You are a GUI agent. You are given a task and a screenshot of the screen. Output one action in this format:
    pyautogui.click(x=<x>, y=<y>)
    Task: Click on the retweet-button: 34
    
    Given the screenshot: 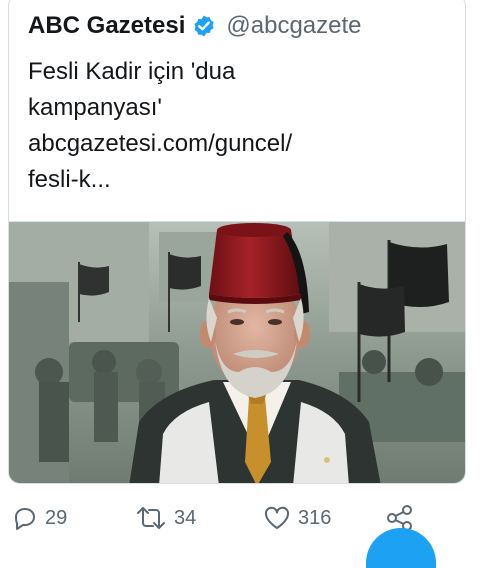 What is the action you would take?
    pyautogui.click(x=165, y=518)
    